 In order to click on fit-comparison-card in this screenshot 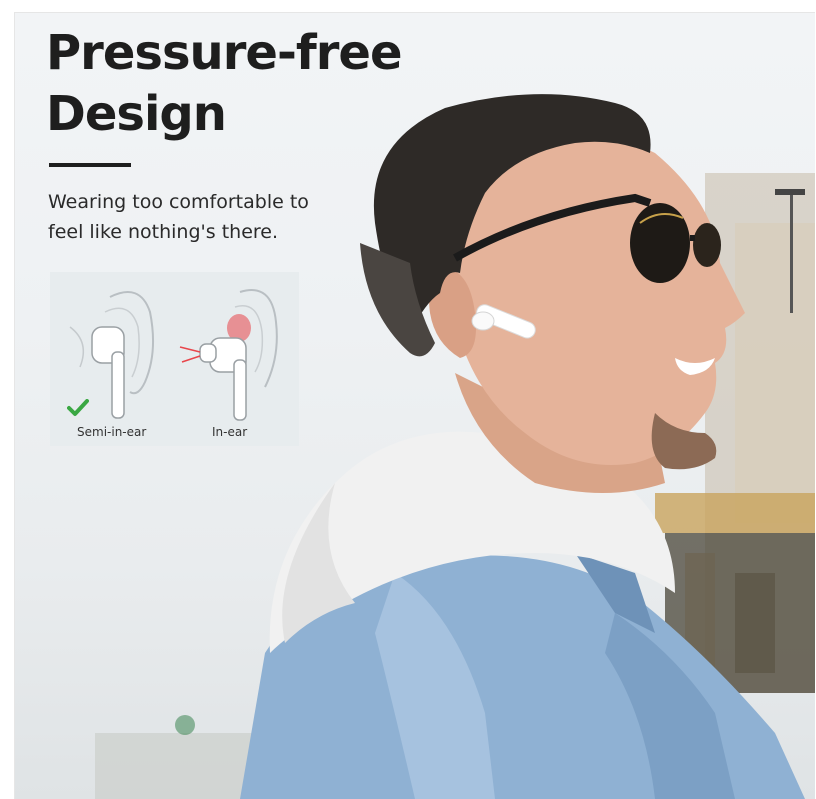, I will do `click(174, 359)`.